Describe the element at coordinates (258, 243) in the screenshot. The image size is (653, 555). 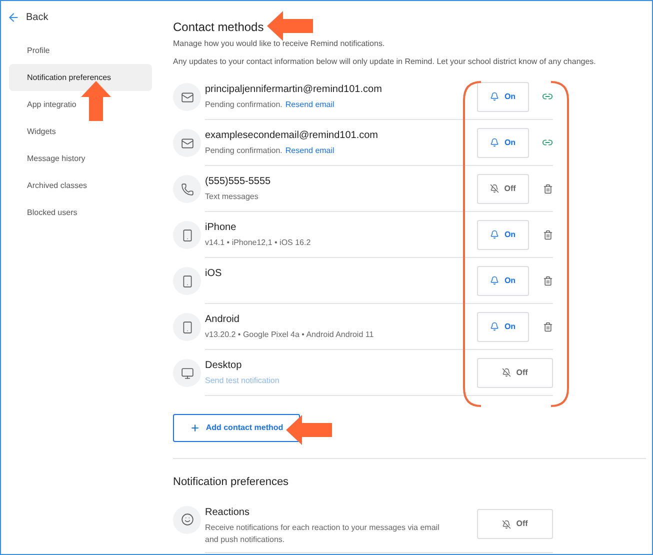
I see `contact-detail: v14.1 • iPhone12,1 • iOS 16.2` at that location.